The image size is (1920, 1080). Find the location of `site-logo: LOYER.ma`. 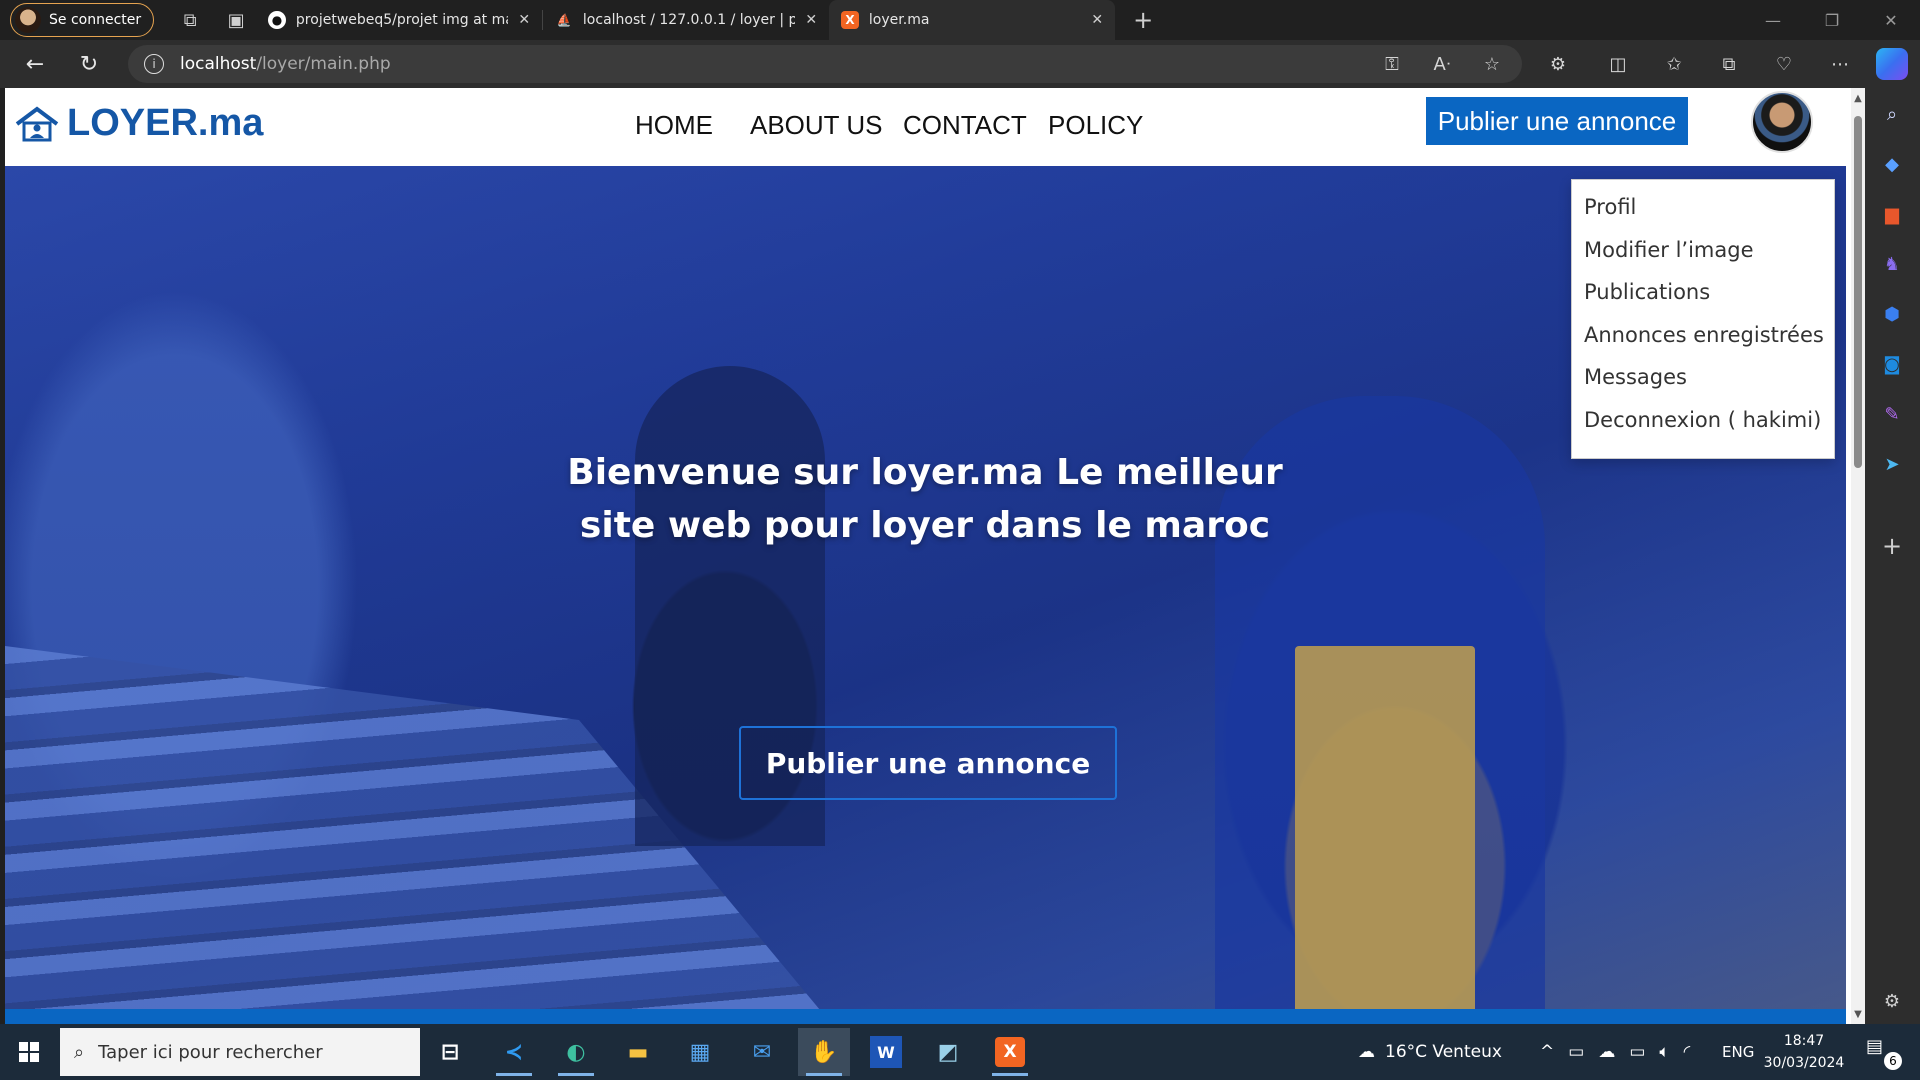

site-logo: LOYER.ma is located at coordinates (139, 123).